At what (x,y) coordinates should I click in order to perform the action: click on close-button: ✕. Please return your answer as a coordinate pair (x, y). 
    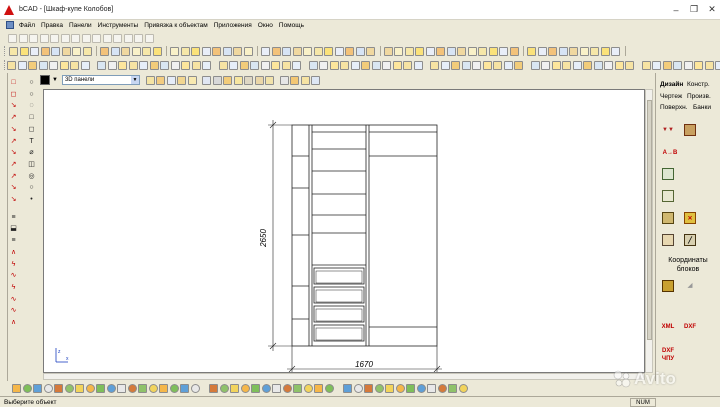
    Looking at the image, I should click on (712, 10).